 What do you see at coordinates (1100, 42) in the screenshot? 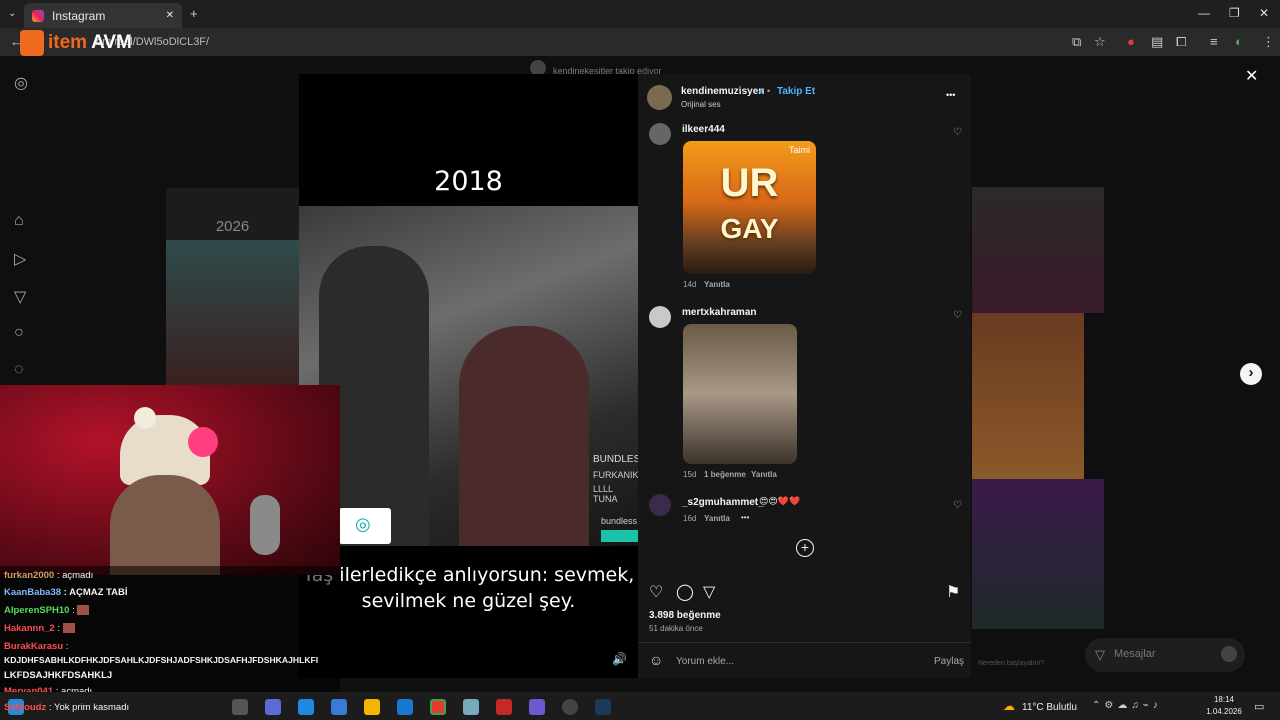
I see `bookmark-star-icon: ☆` at bounding box center [1100, 42].